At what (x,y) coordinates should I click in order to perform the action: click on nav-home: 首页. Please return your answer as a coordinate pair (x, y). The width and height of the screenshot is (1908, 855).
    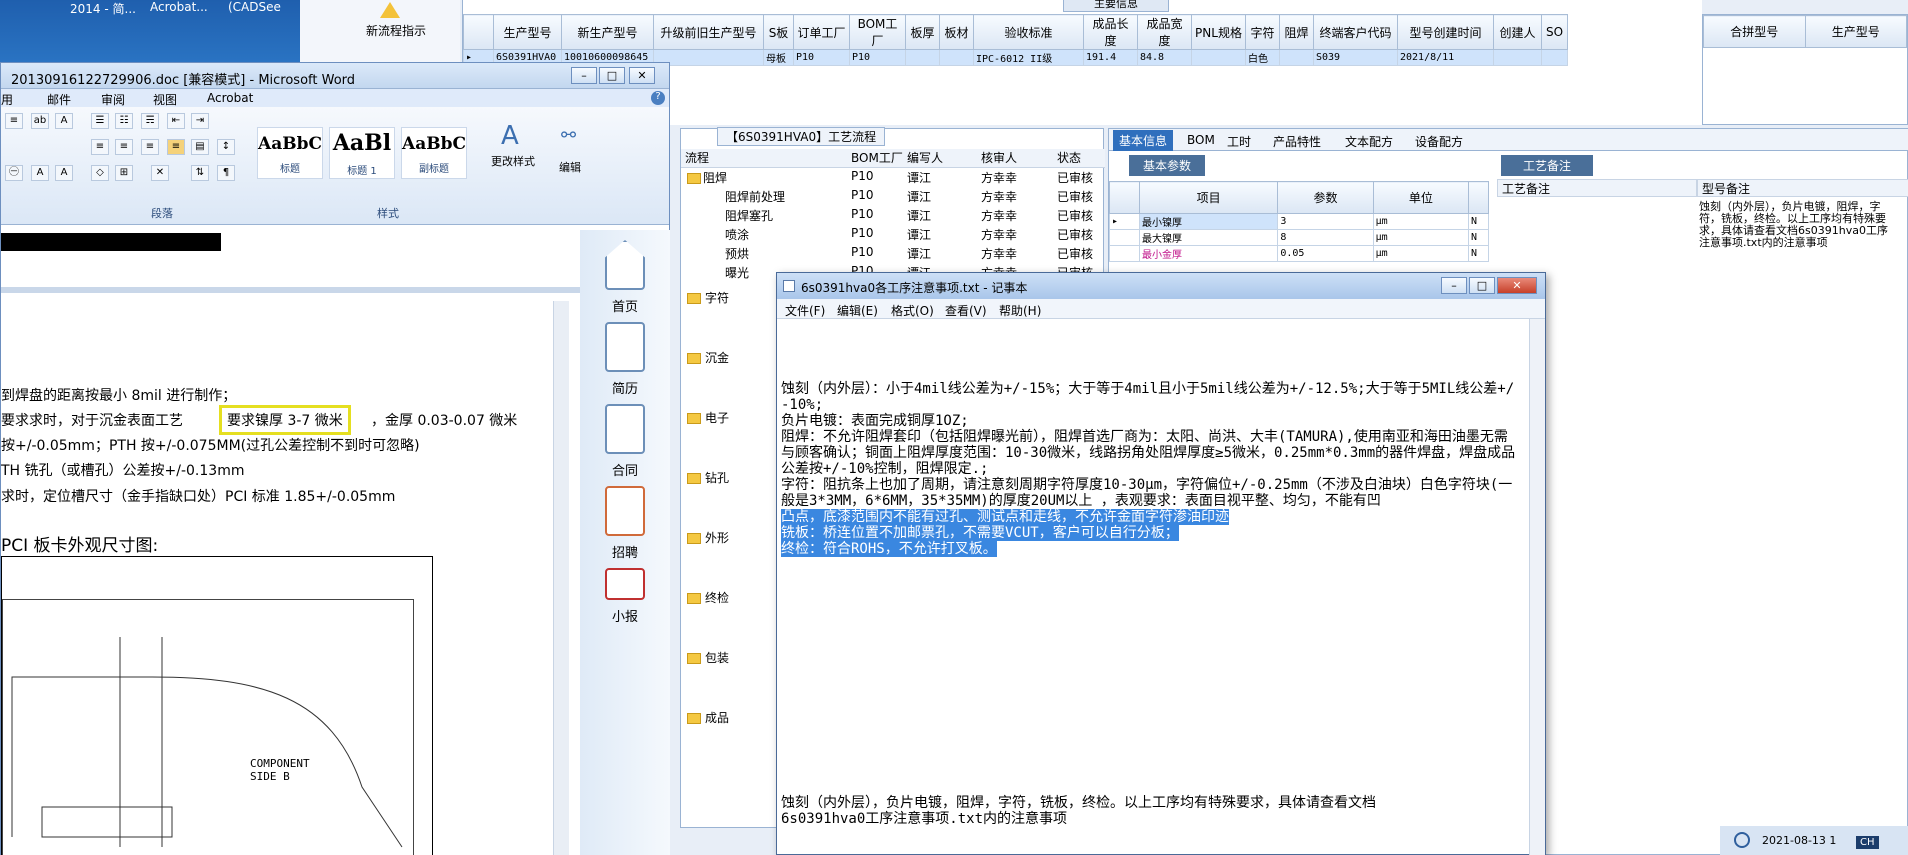
    Looking at the image, I should click on (625, 277).